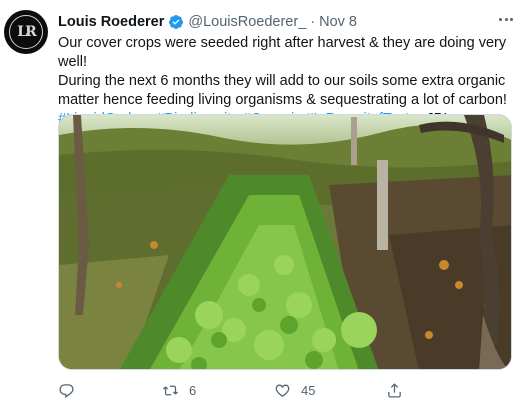  Describe the element at coordinates (308, 390) in the screenshot. I see `like-count: 45` at that location.